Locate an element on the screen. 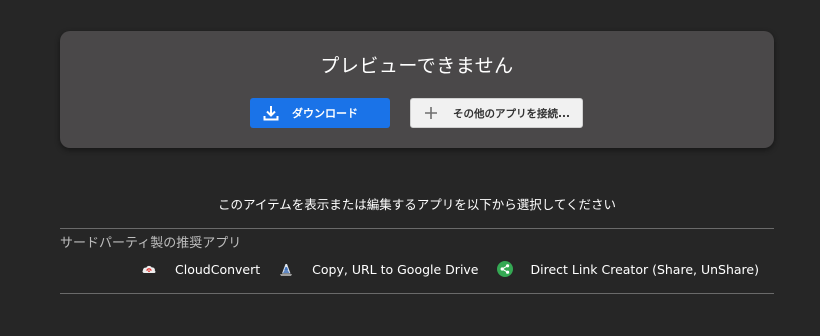 This screenshot has height=336, width=820. app-item-copy-url: Copy, URL to Google Drive is located at coordinates (378, 269).